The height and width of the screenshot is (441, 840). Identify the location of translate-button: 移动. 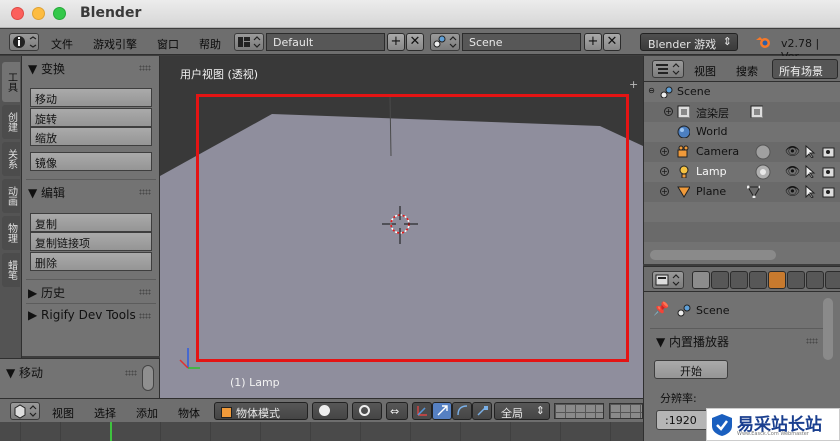
(91, 97).